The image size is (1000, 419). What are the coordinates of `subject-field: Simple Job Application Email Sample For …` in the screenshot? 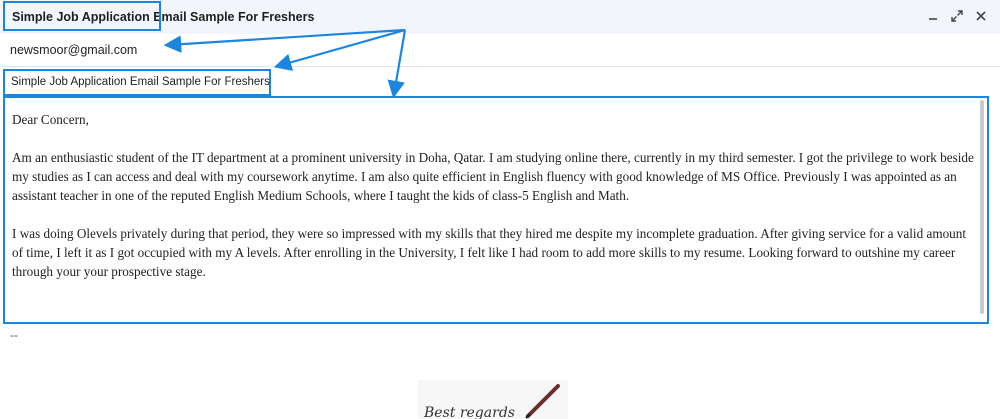 It's located at (140, 82).